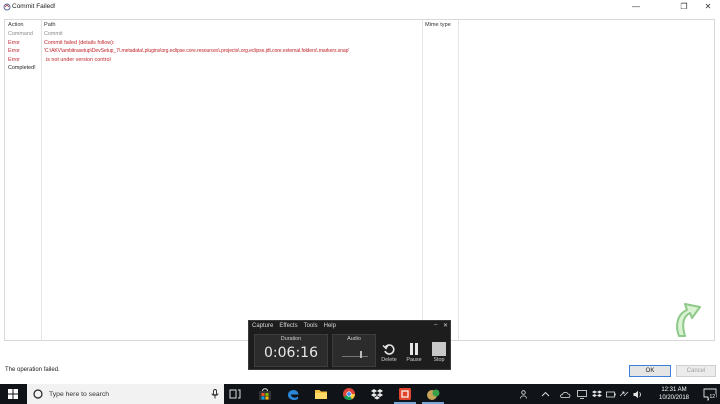 The width and height of the screenshot is (720, 404). What do you see at coordinates (262, 326) in the screenshot?
I see `menu-capture: Capture` at bounding box center [262, 326].